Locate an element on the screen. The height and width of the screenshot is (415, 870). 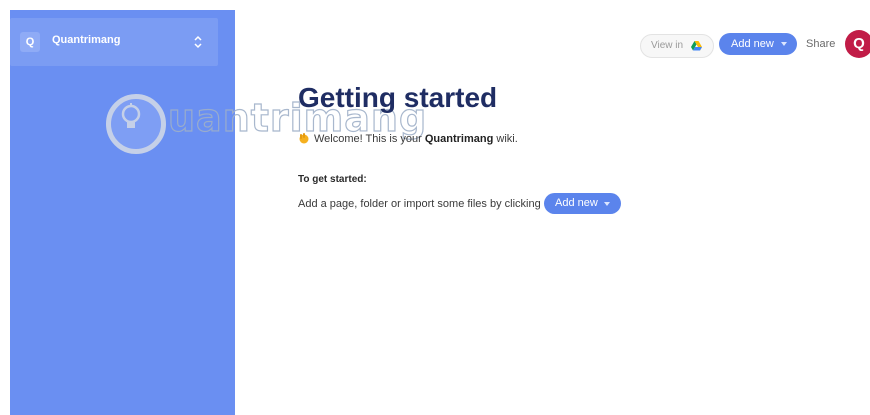
waving-hand-icon is located at coordinates (304, 138).